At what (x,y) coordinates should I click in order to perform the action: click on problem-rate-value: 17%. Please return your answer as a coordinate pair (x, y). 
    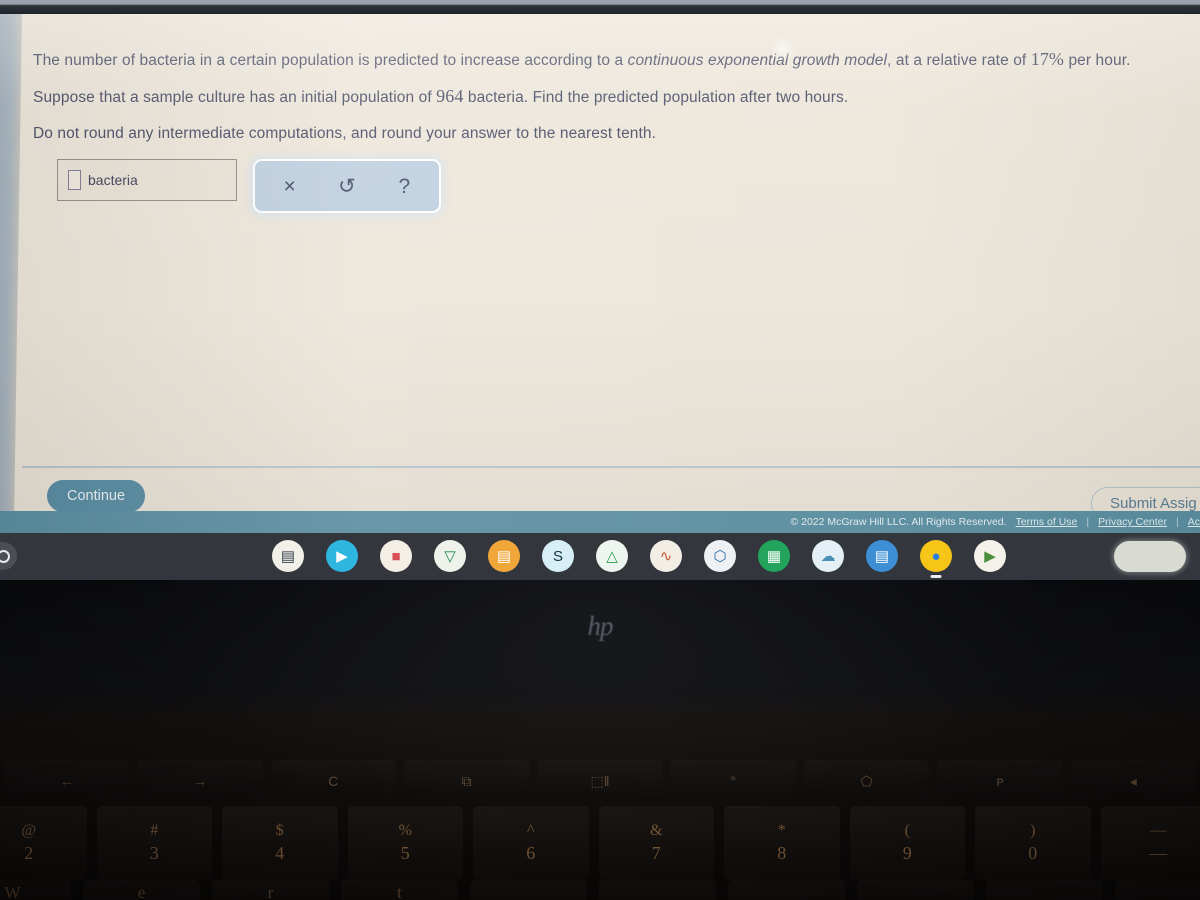
    Looking at the image, I should click on (1047, 59).